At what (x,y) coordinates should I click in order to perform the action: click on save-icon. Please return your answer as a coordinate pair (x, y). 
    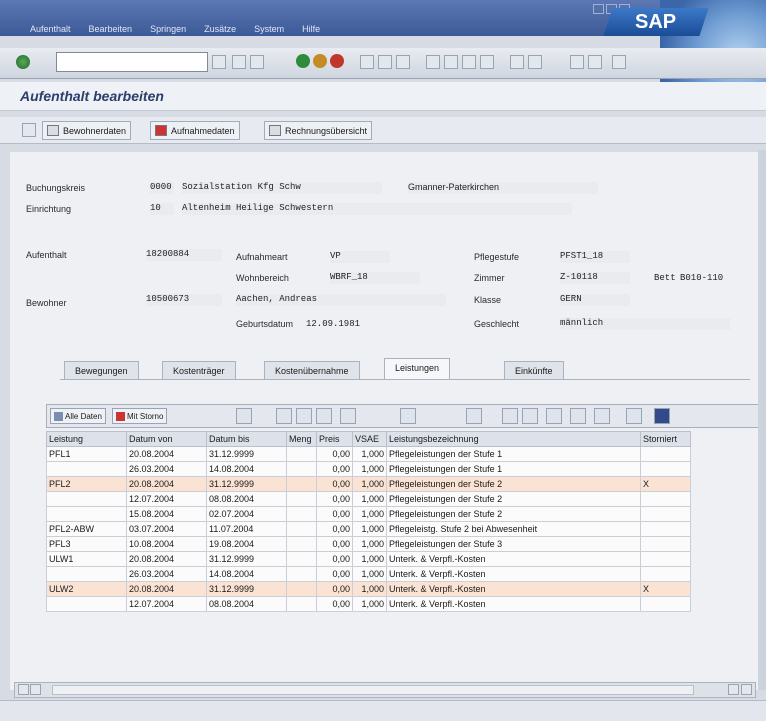
    Looking at the image, I should click on (257, 62).